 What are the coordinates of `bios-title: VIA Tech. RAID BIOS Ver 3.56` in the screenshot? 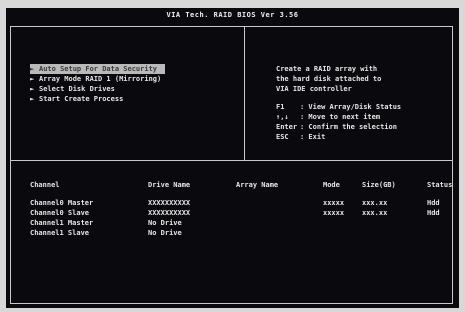 It's located at (232, 15).